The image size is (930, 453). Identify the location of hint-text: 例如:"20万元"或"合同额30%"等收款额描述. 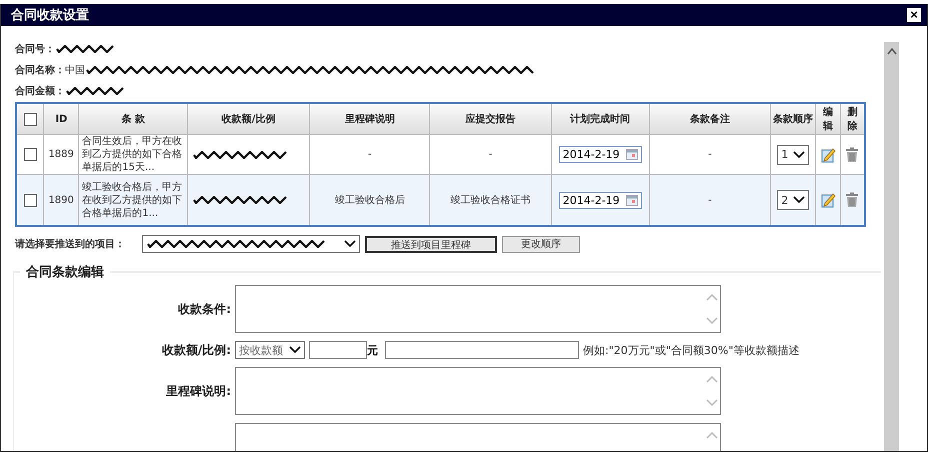
(691, 350).